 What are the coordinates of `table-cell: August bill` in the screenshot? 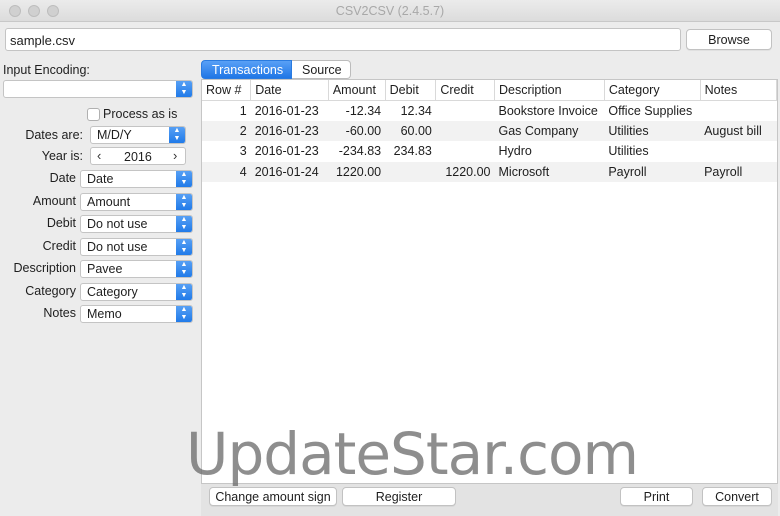 It's located at (738, 130).